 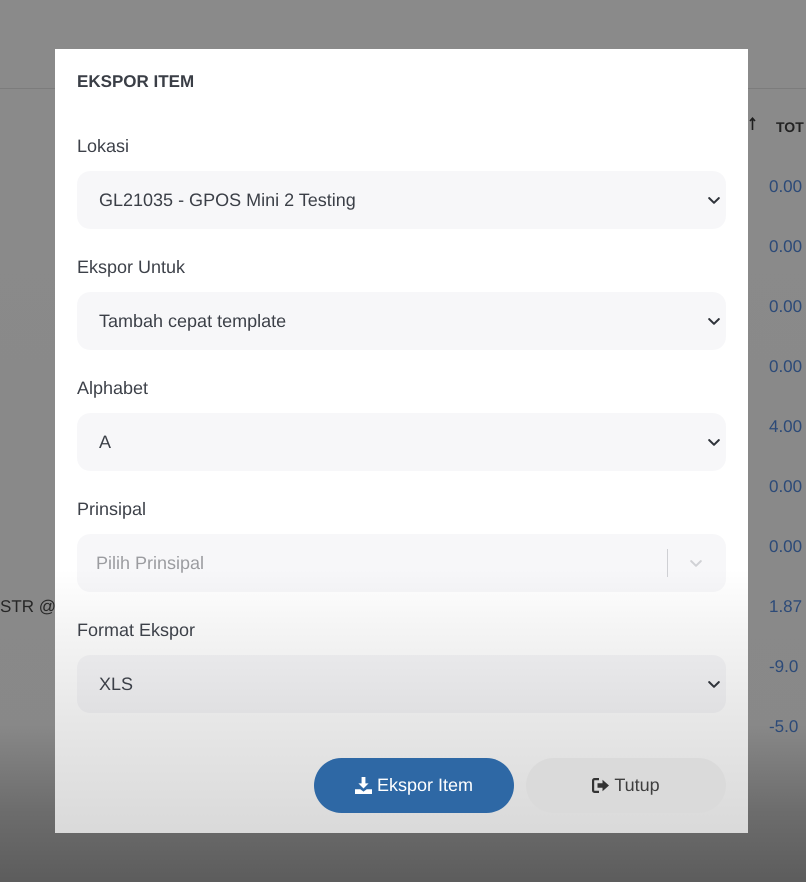 I want to click on field-label: Ekspor Untuk, so click(x=131, y=267).